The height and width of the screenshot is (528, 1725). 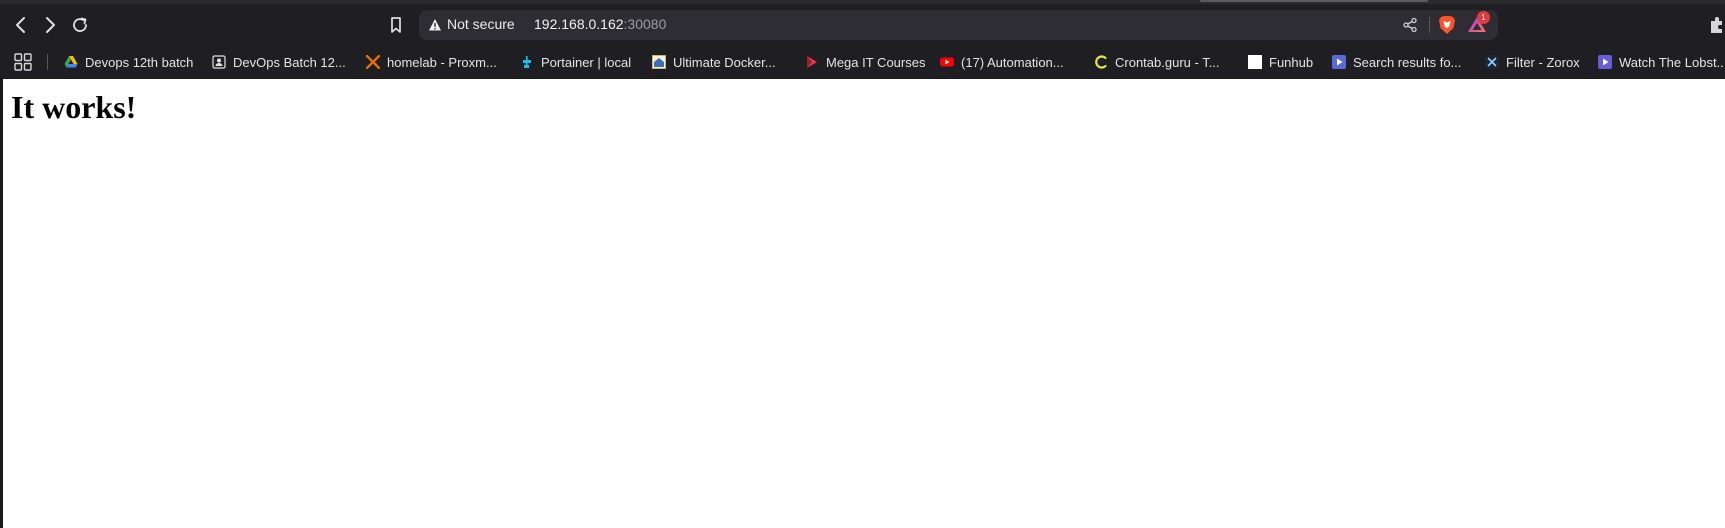 What do you see at coordinates (435, 25) in the screenshot?
I see `warning-icon` at bounding box center [435, 25].